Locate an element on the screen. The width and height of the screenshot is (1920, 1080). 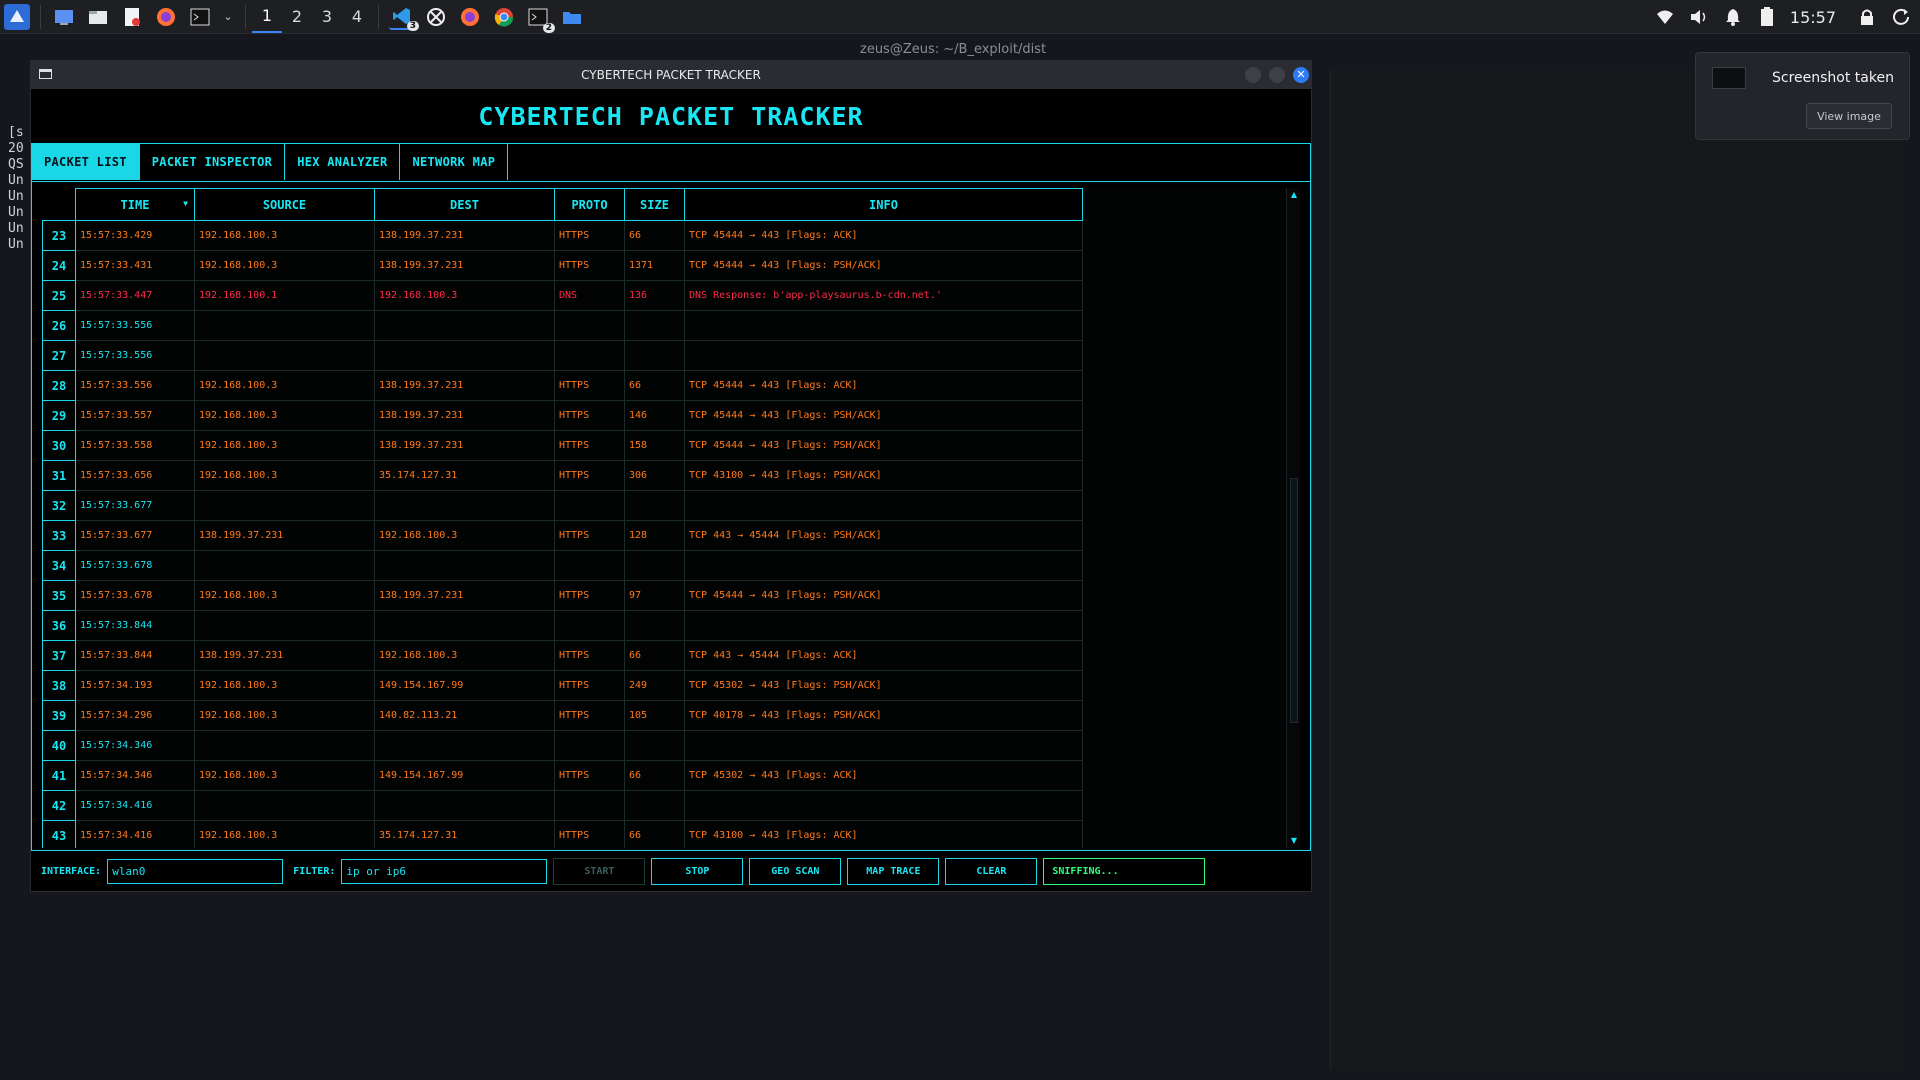
sort-descending-icon: ▼ is located at coordinates (185, 203).